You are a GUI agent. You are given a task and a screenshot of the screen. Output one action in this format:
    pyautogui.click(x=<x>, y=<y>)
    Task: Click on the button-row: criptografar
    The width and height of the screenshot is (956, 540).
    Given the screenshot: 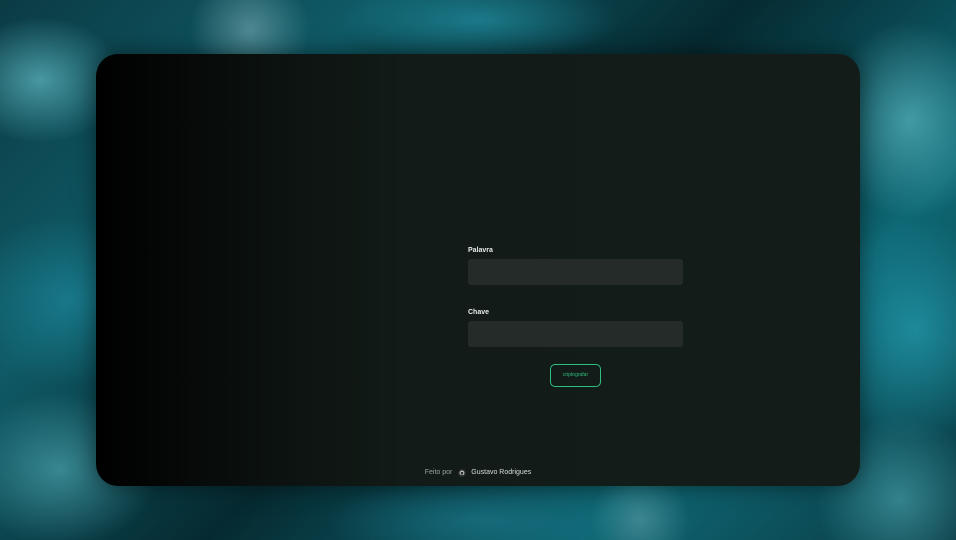 What is the action you would take?
    pyautogui.click(x=575, y=375)
    